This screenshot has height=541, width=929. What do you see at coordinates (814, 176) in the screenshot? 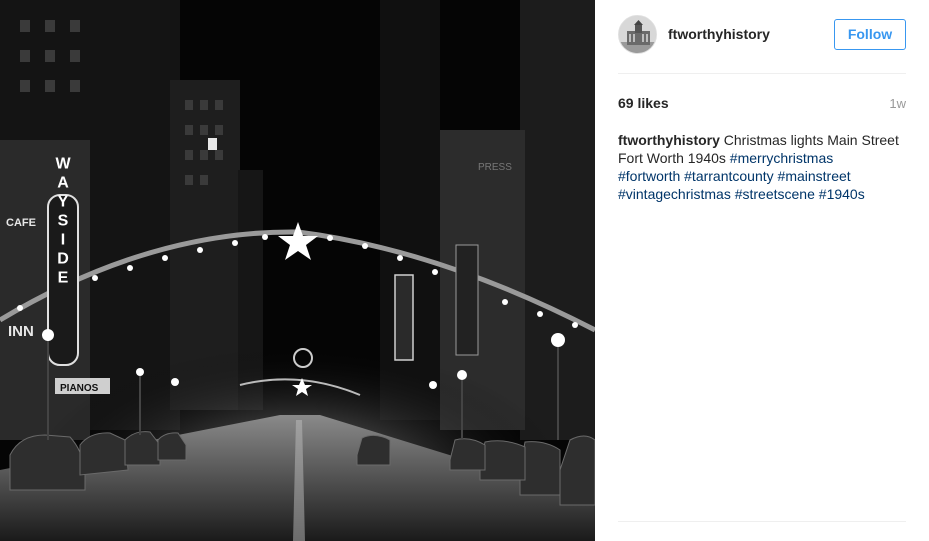
I see `hashtag-link: #mainstreet` at bounding box center [814, 176].